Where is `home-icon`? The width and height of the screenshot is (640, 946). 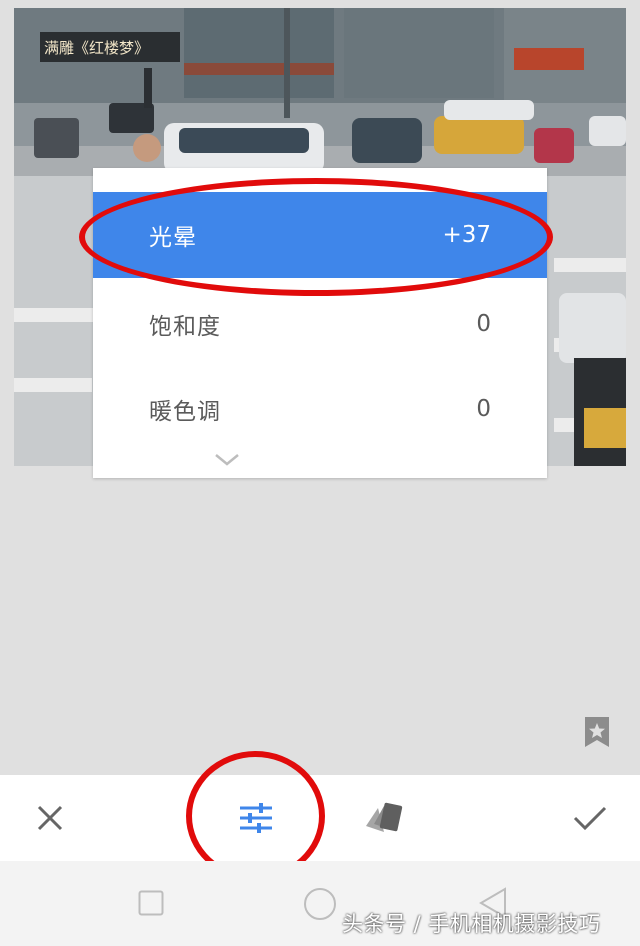 home-icon is located at coordinates (320, 904).